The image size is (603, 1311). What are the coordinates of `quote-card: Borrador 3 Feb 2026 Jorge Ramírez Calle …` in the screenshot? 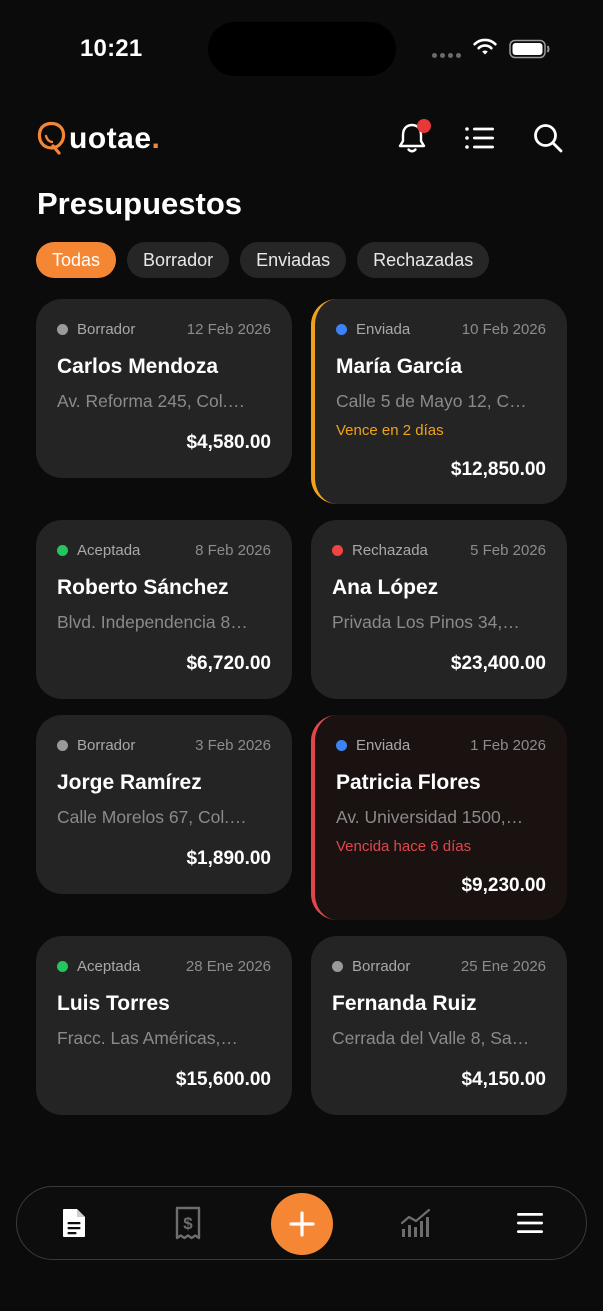 It's located at (164, 804).